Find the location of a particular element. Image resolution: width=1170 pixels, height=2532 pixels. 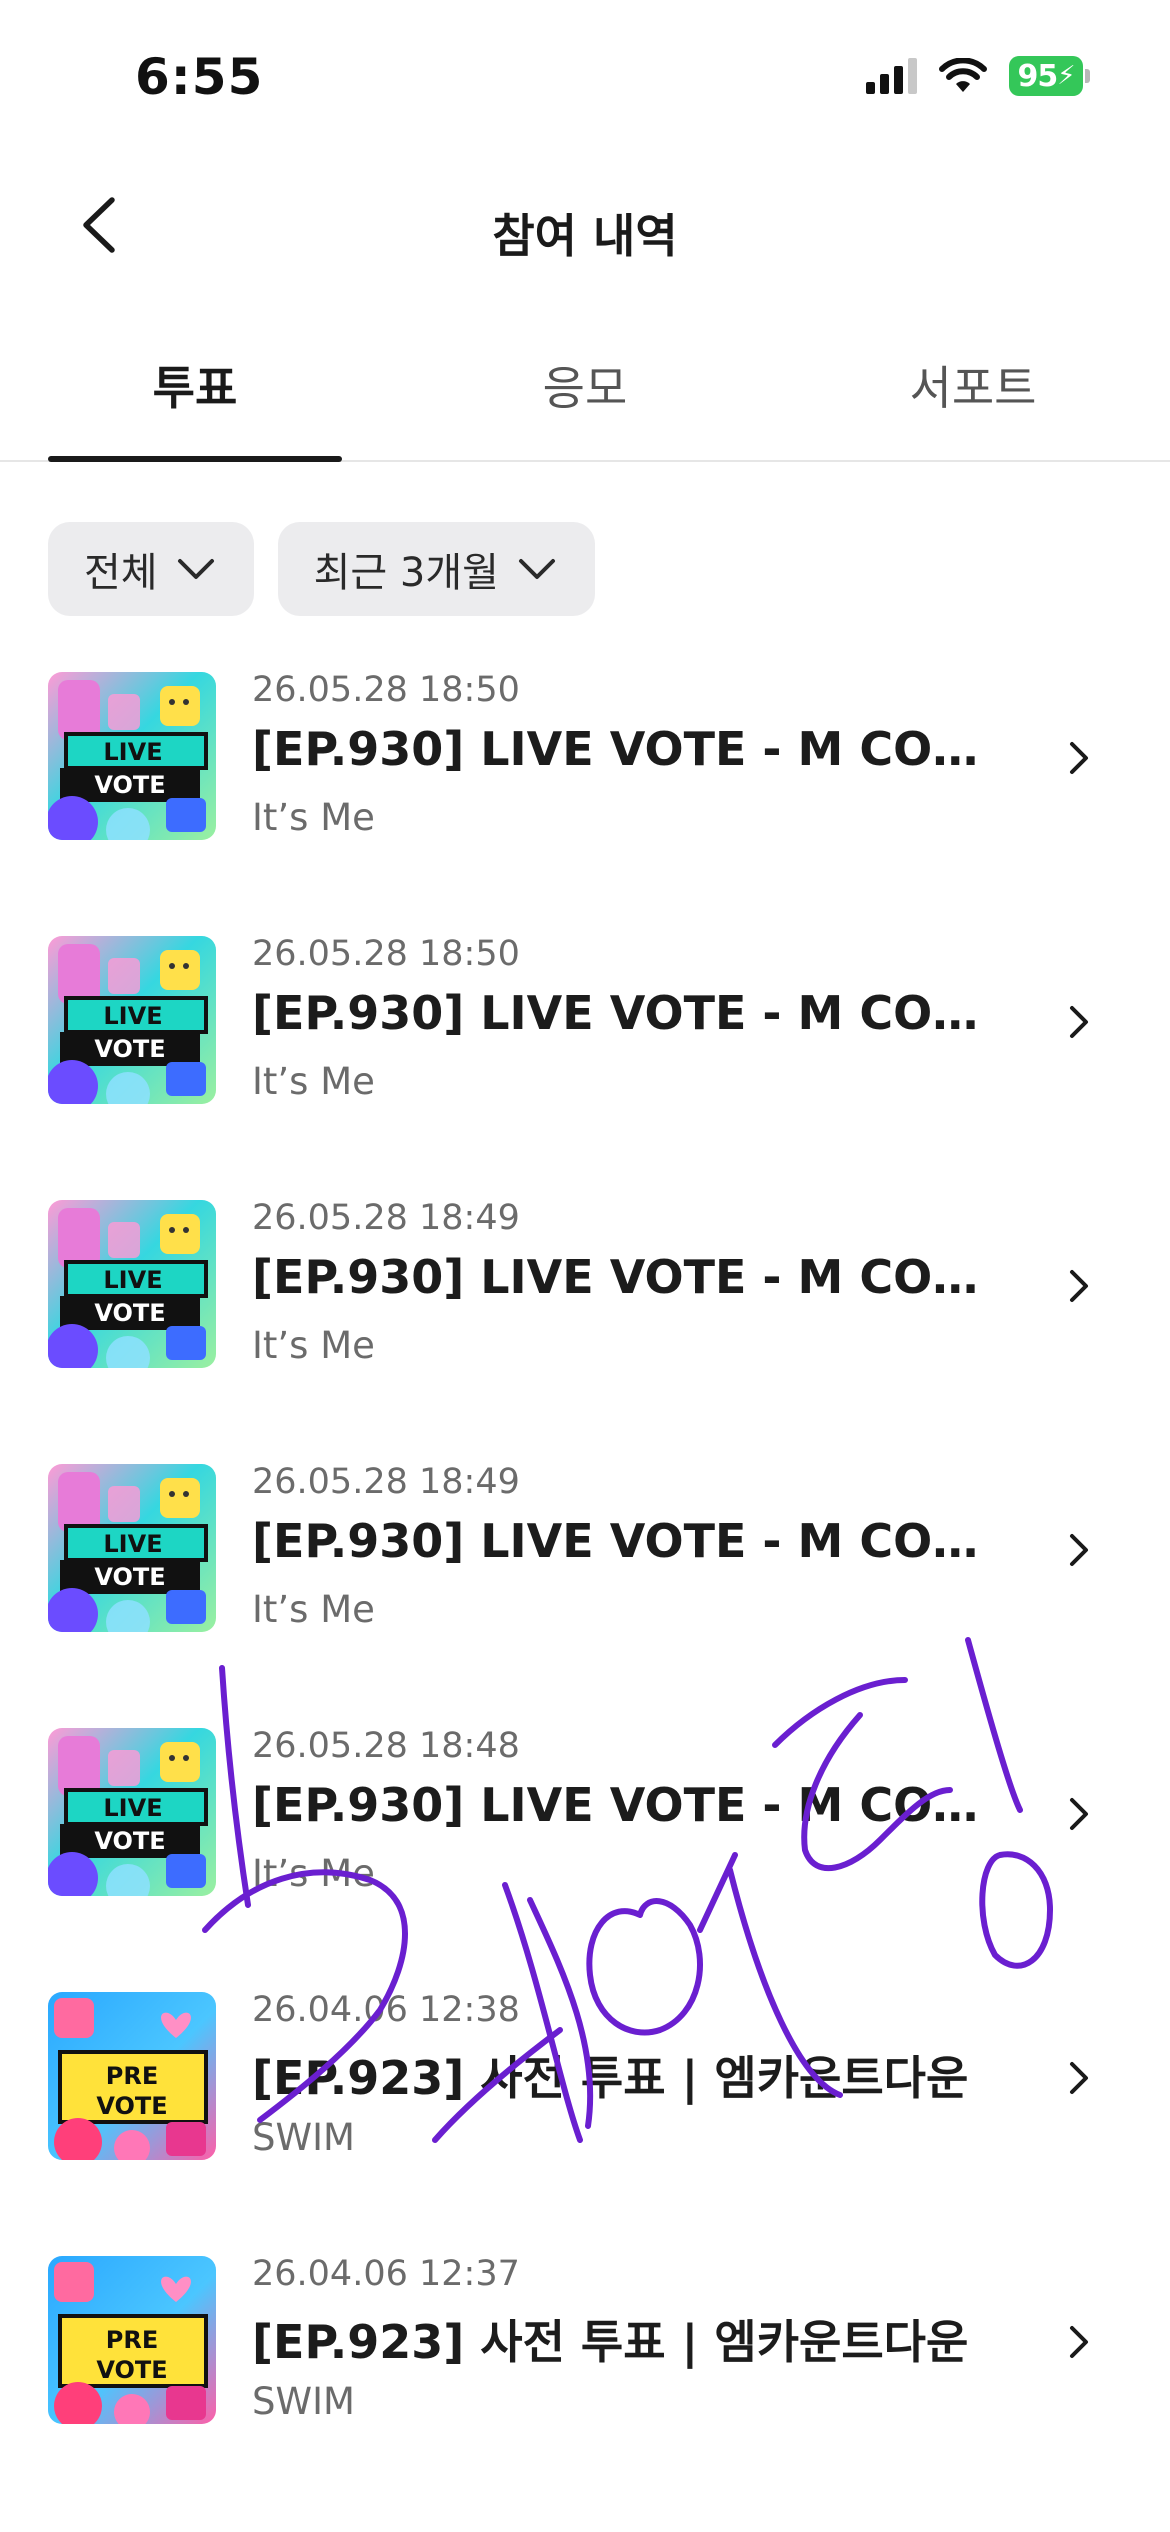

item-date: 26.05.28 18:48 is located at coordinates (386, 1746).